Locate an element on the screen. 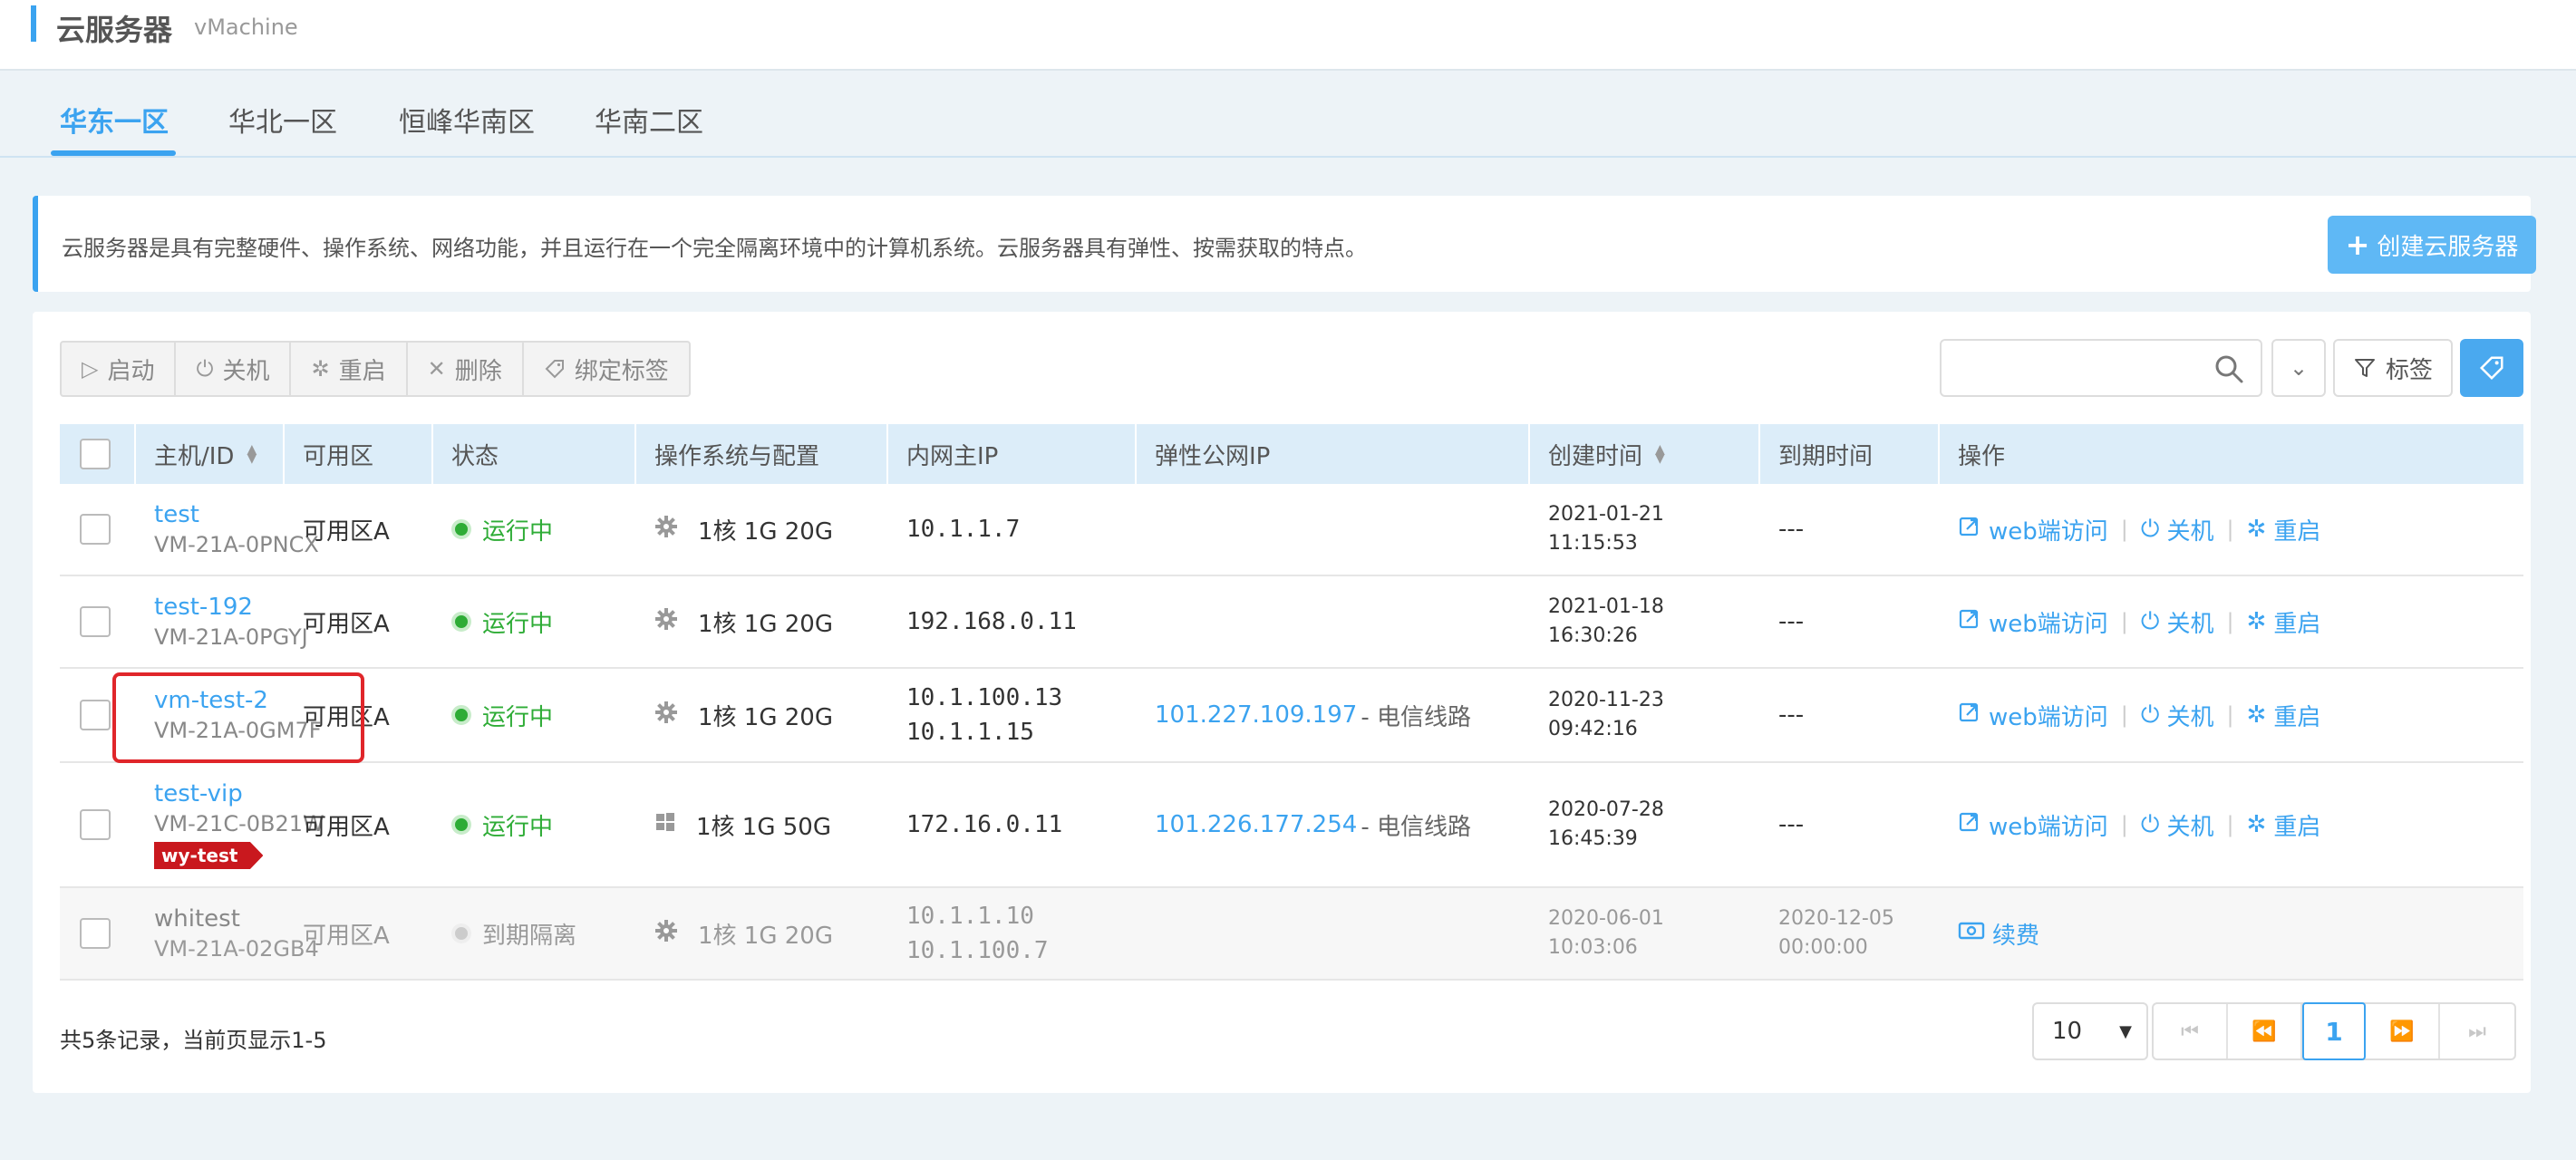  search-input is located at coordinates (2074, 368).